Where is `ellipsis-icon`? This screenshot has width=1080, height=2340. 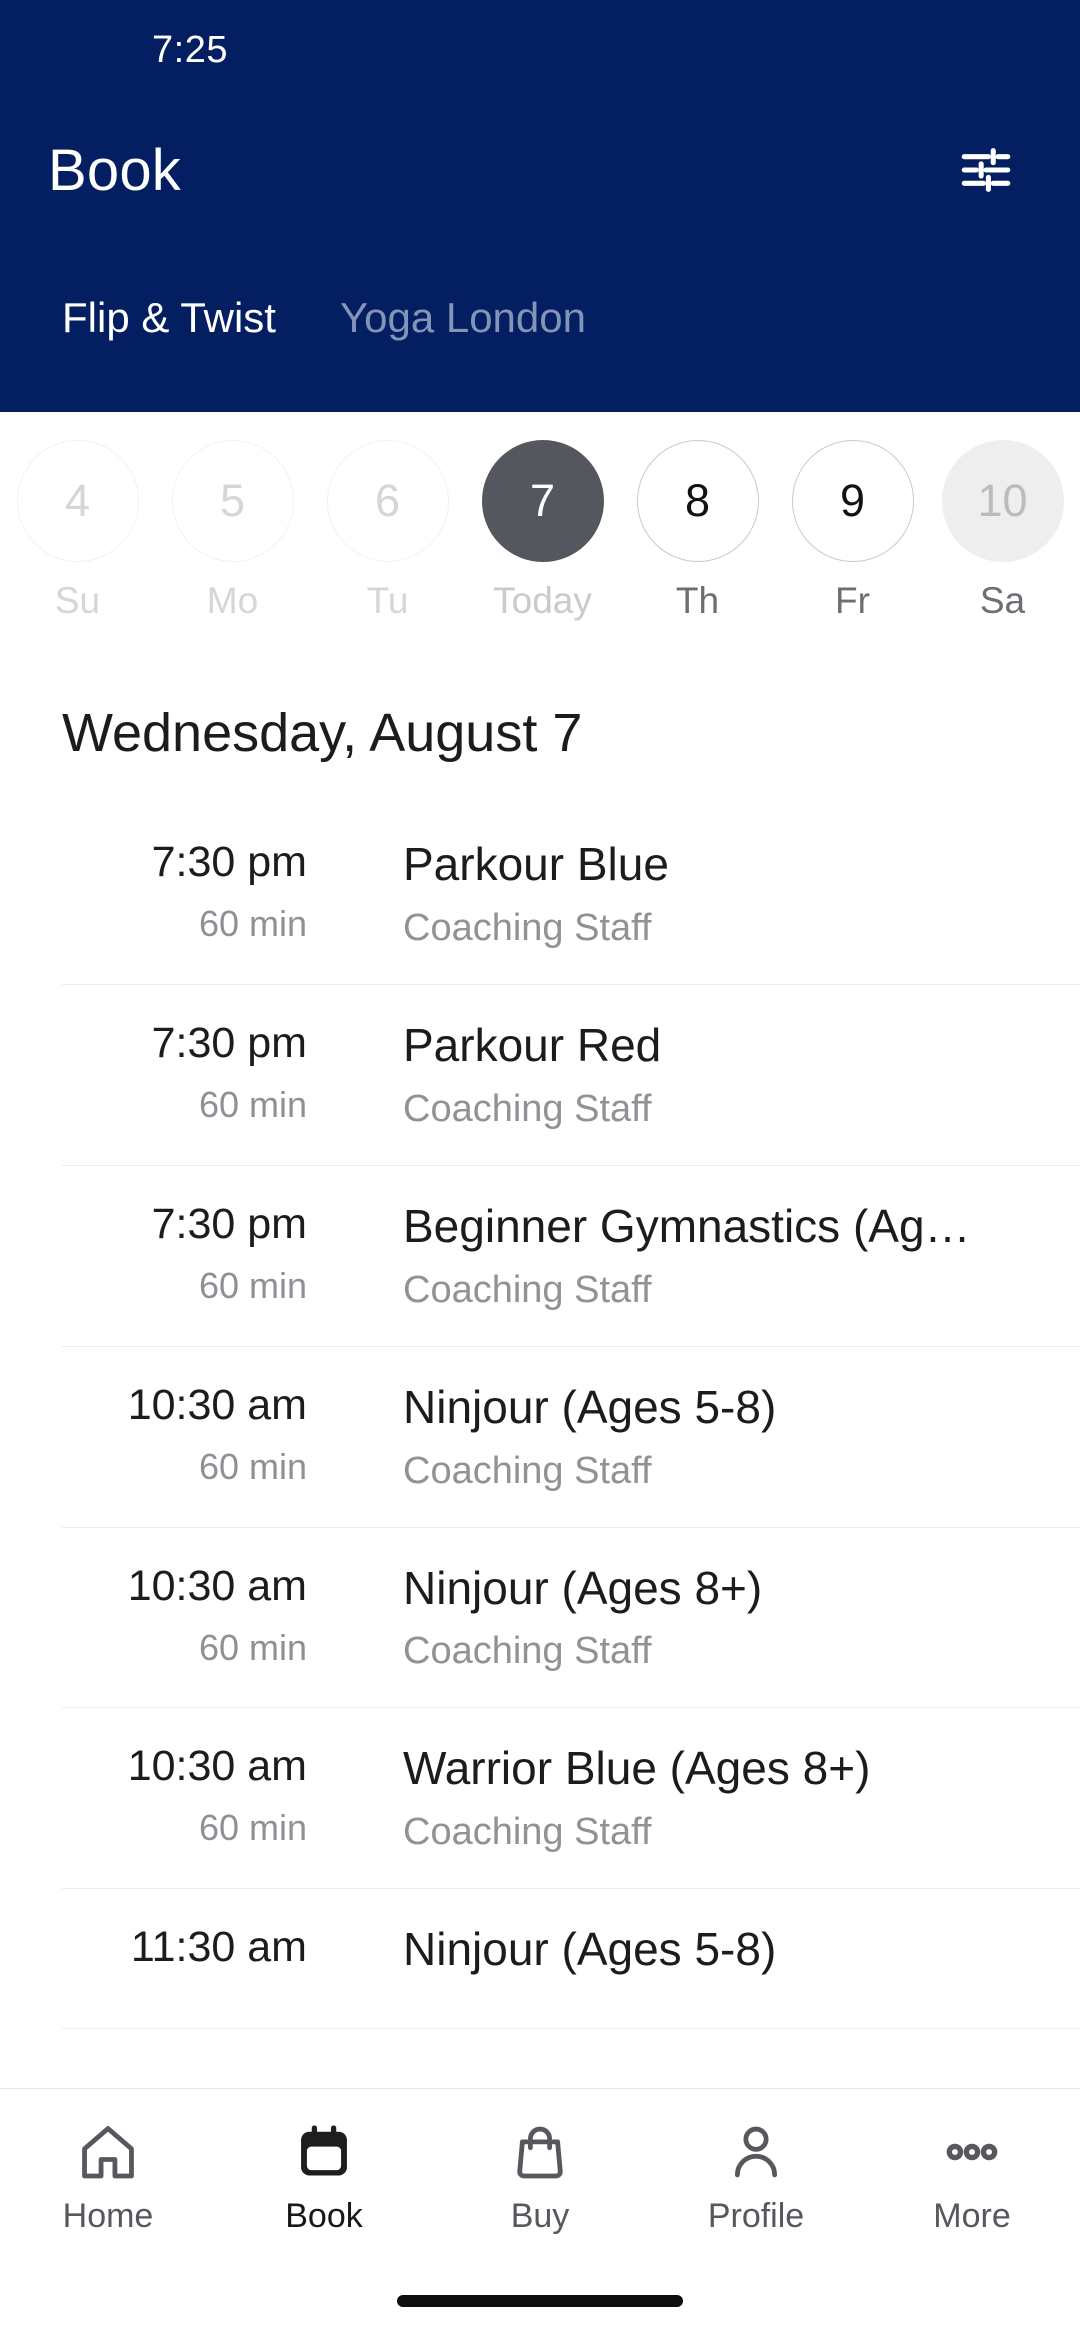 ellipsis-icon is located at coordinates (972, 2152).